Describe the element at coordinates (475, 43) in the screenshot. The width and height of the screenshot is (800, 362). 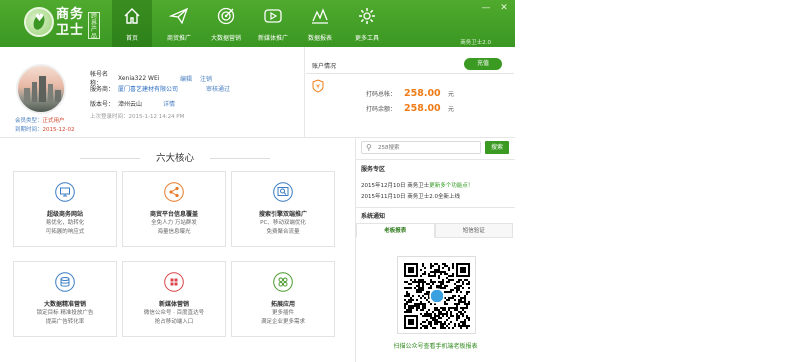
I see `version-label: 商务卫士2.0` at that location.